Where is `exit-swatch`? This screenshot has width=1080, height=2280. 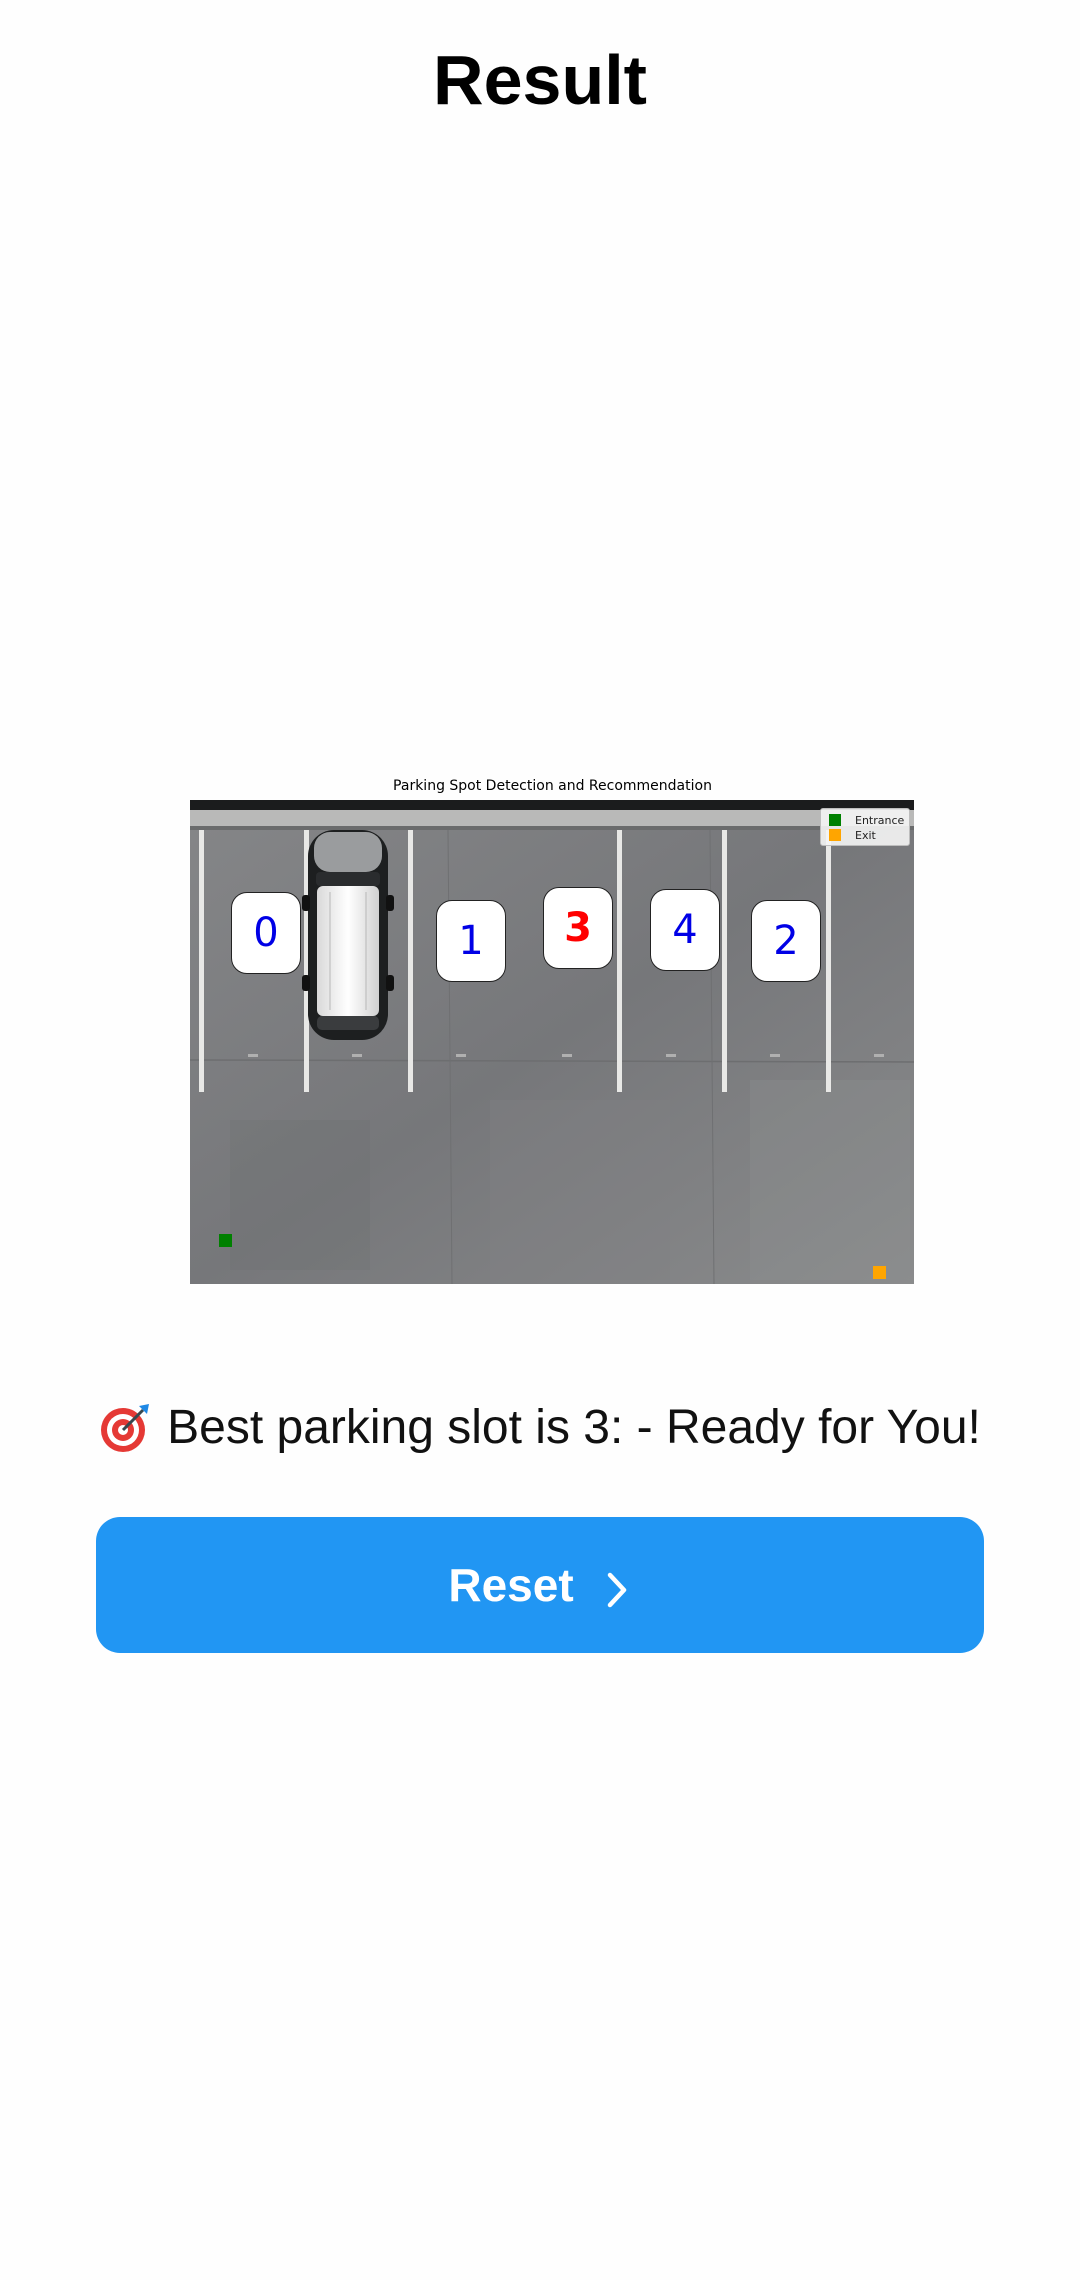
exit-swatch is located at coordinates (835, 835).